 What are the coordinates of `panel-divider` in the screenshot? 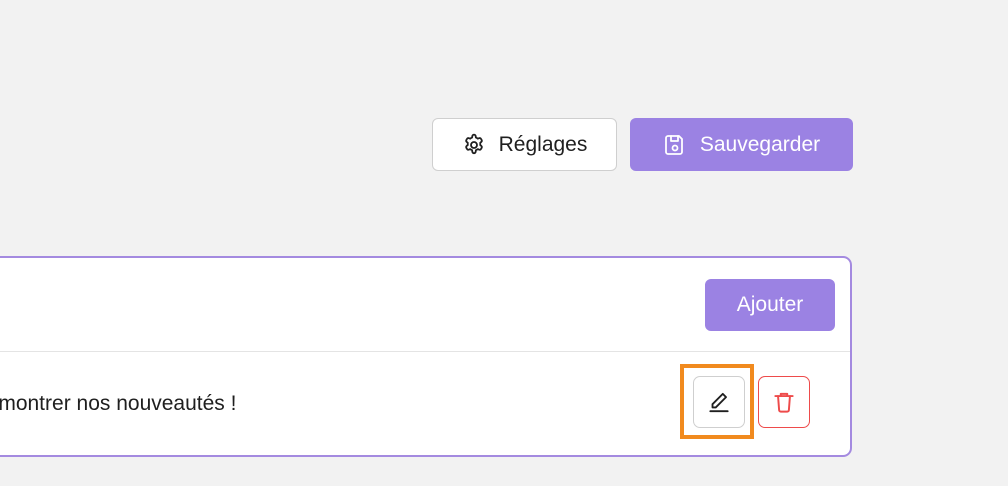 It's located at (425, 351).